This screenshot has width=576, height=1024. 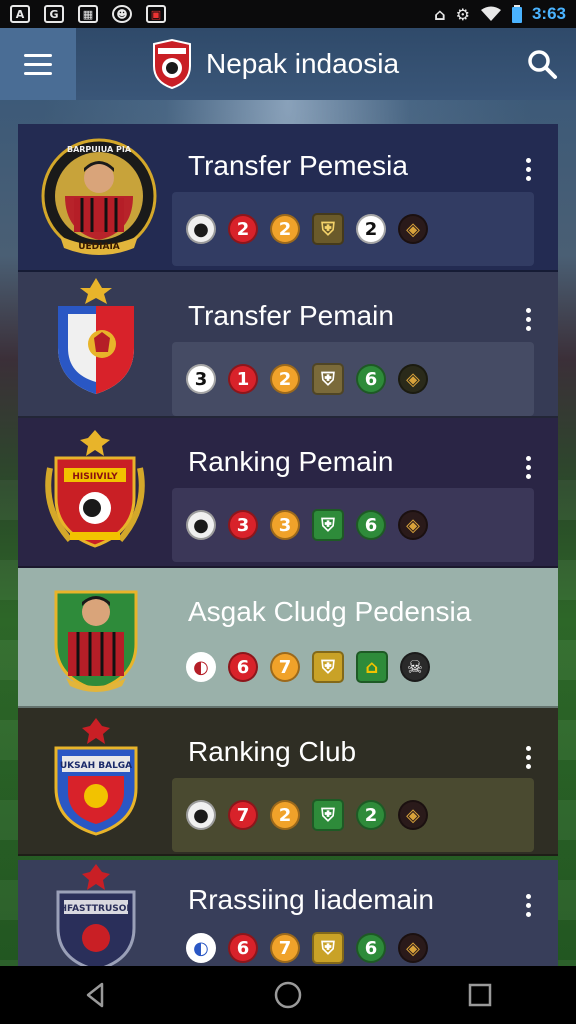 I want to click on crest-top-text: HISIIVILY, so click(x=95, y=477).